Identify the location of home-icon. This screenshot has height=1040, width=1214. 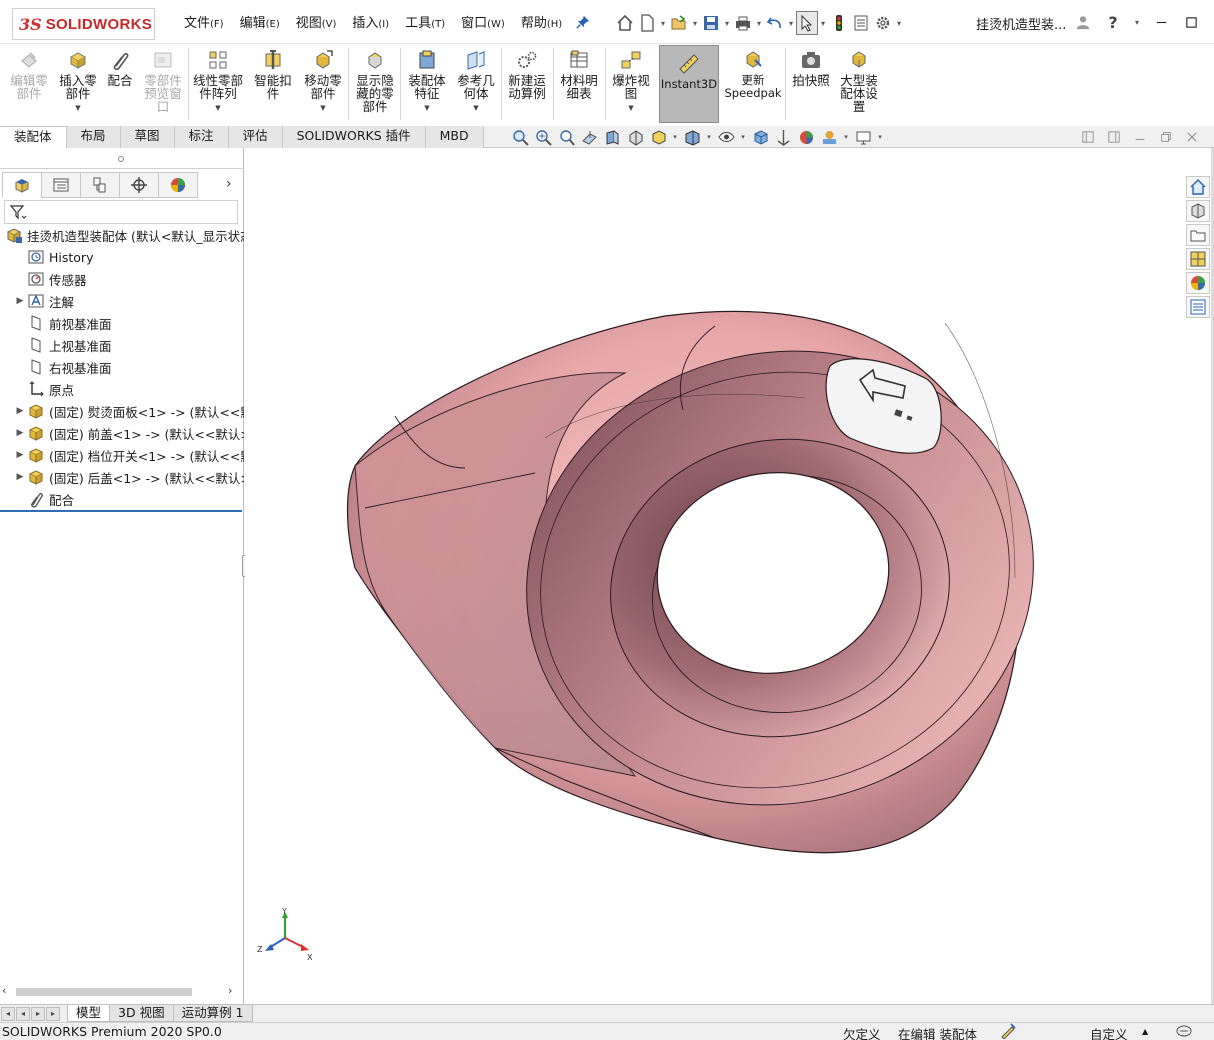
(625, 23).